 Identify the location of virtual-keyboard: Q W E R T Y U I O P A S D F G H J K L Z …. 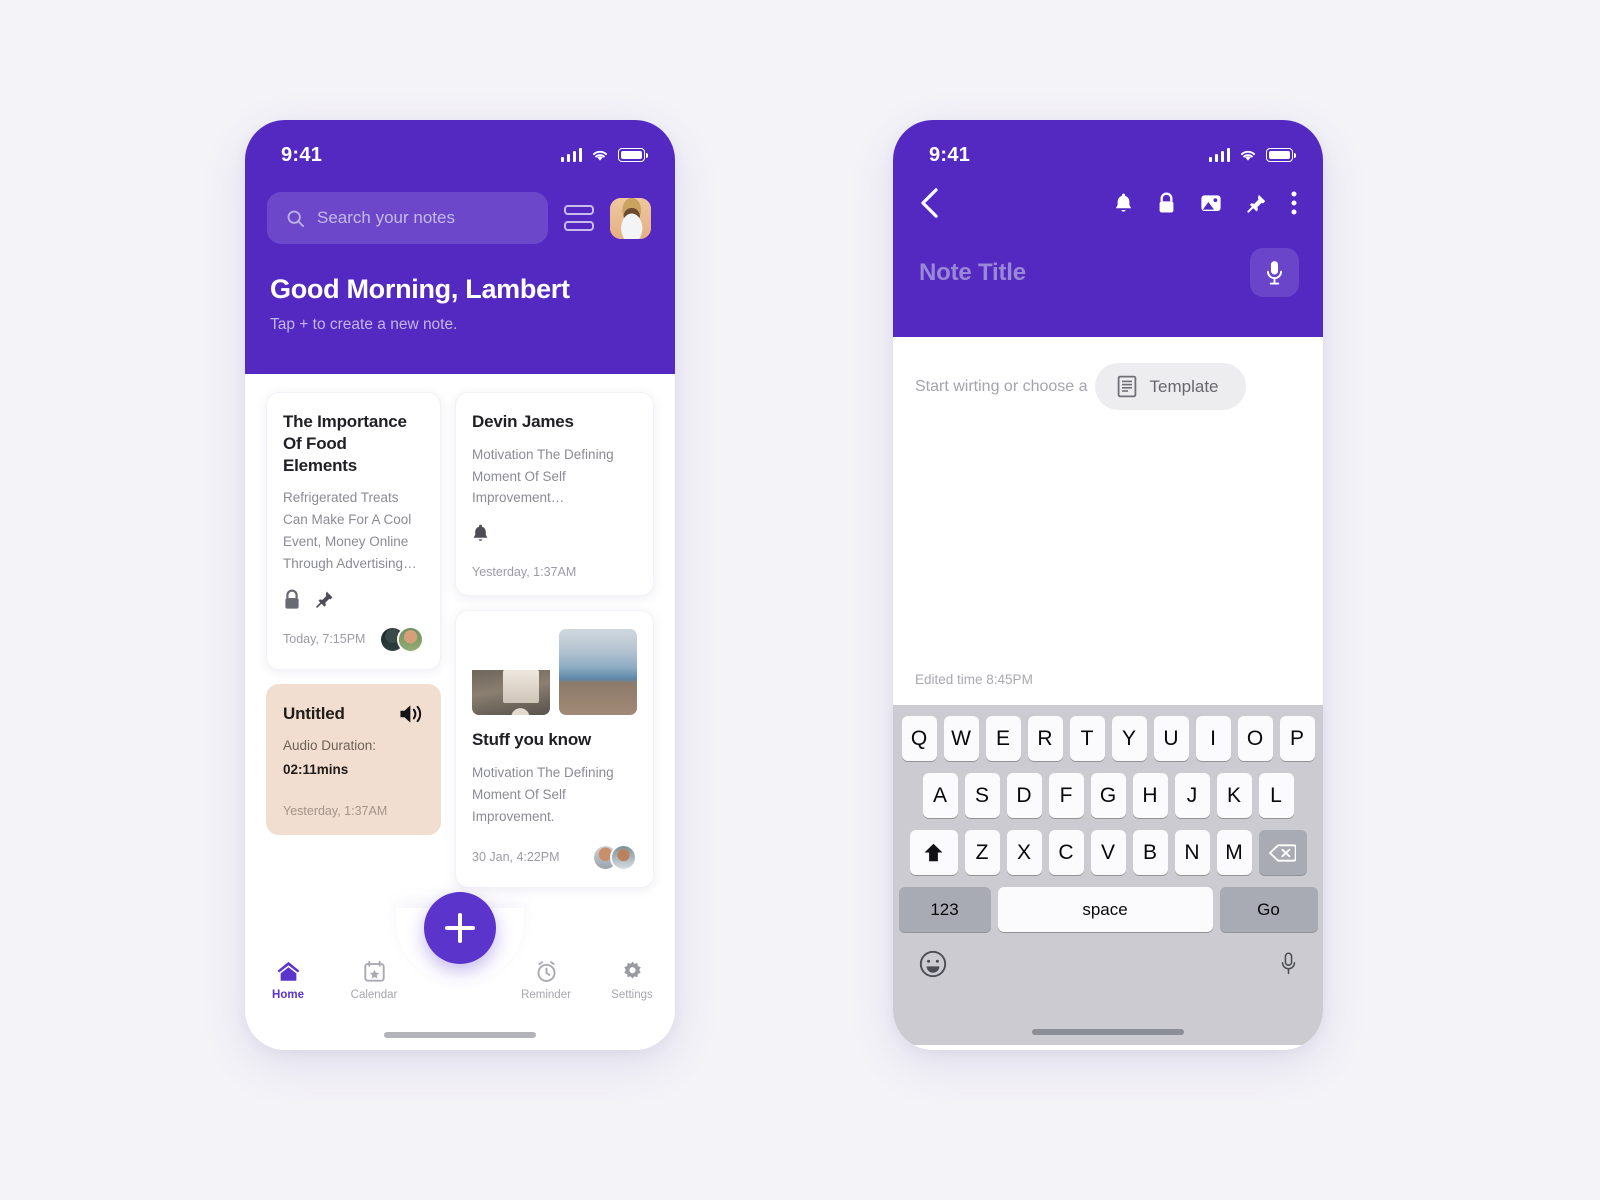
(1108, 875).